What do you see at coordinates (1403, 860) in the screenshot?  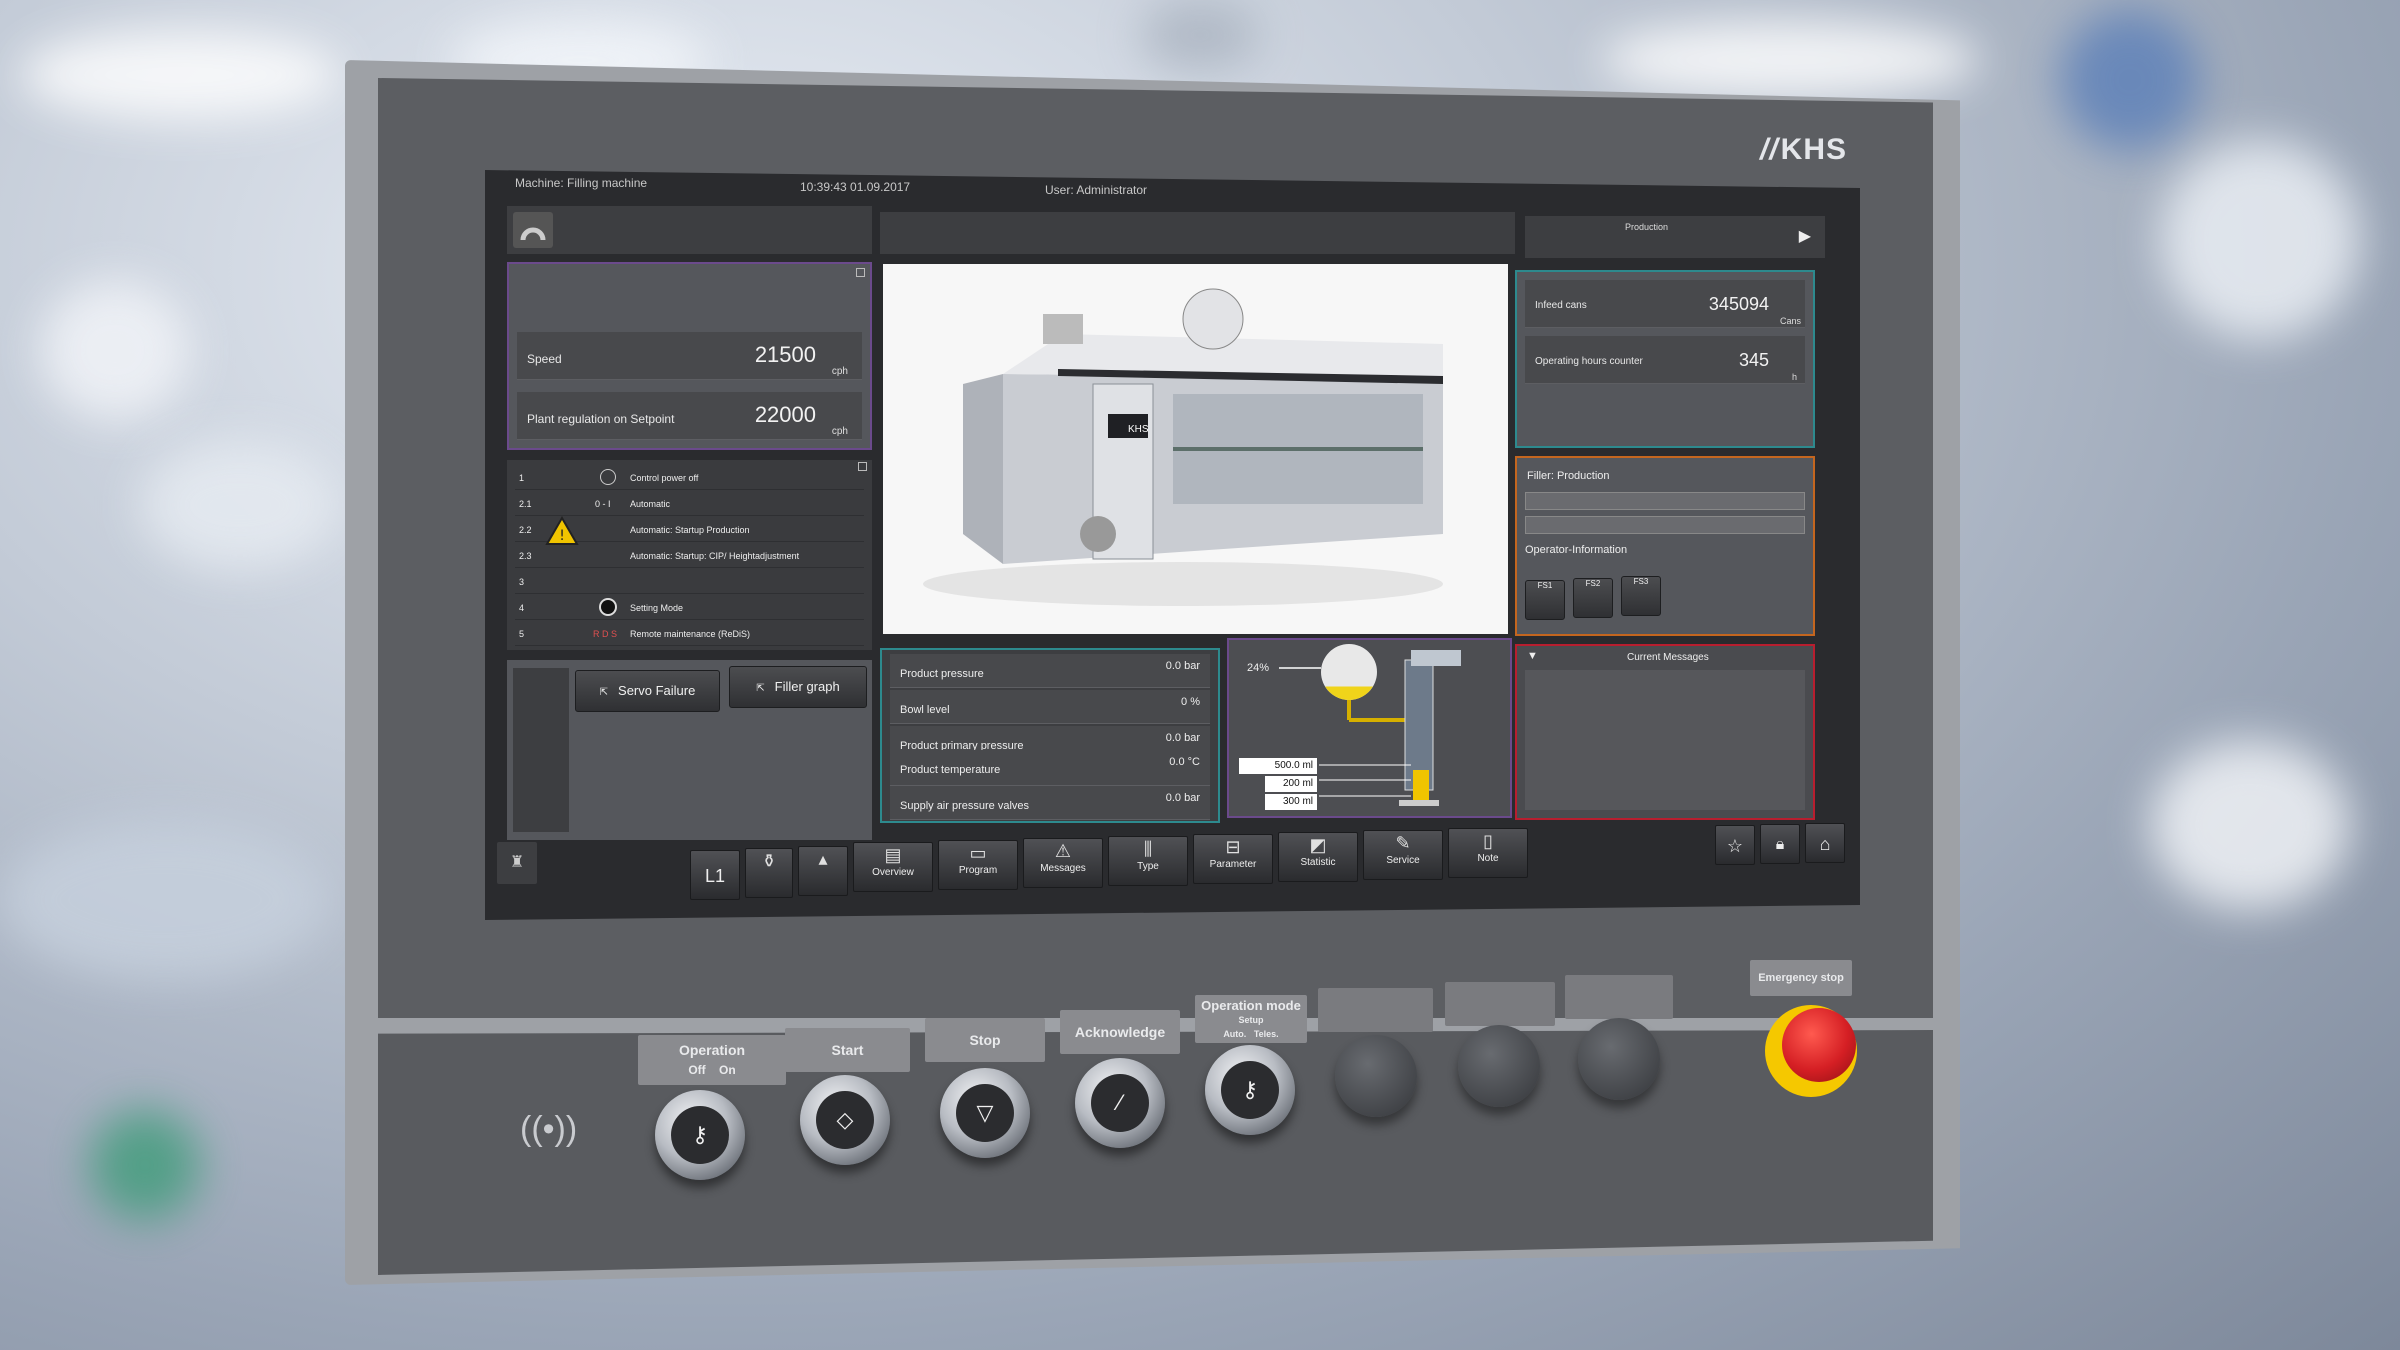 I see `toolbar-label: Service` at bounding box center [1403, 860].